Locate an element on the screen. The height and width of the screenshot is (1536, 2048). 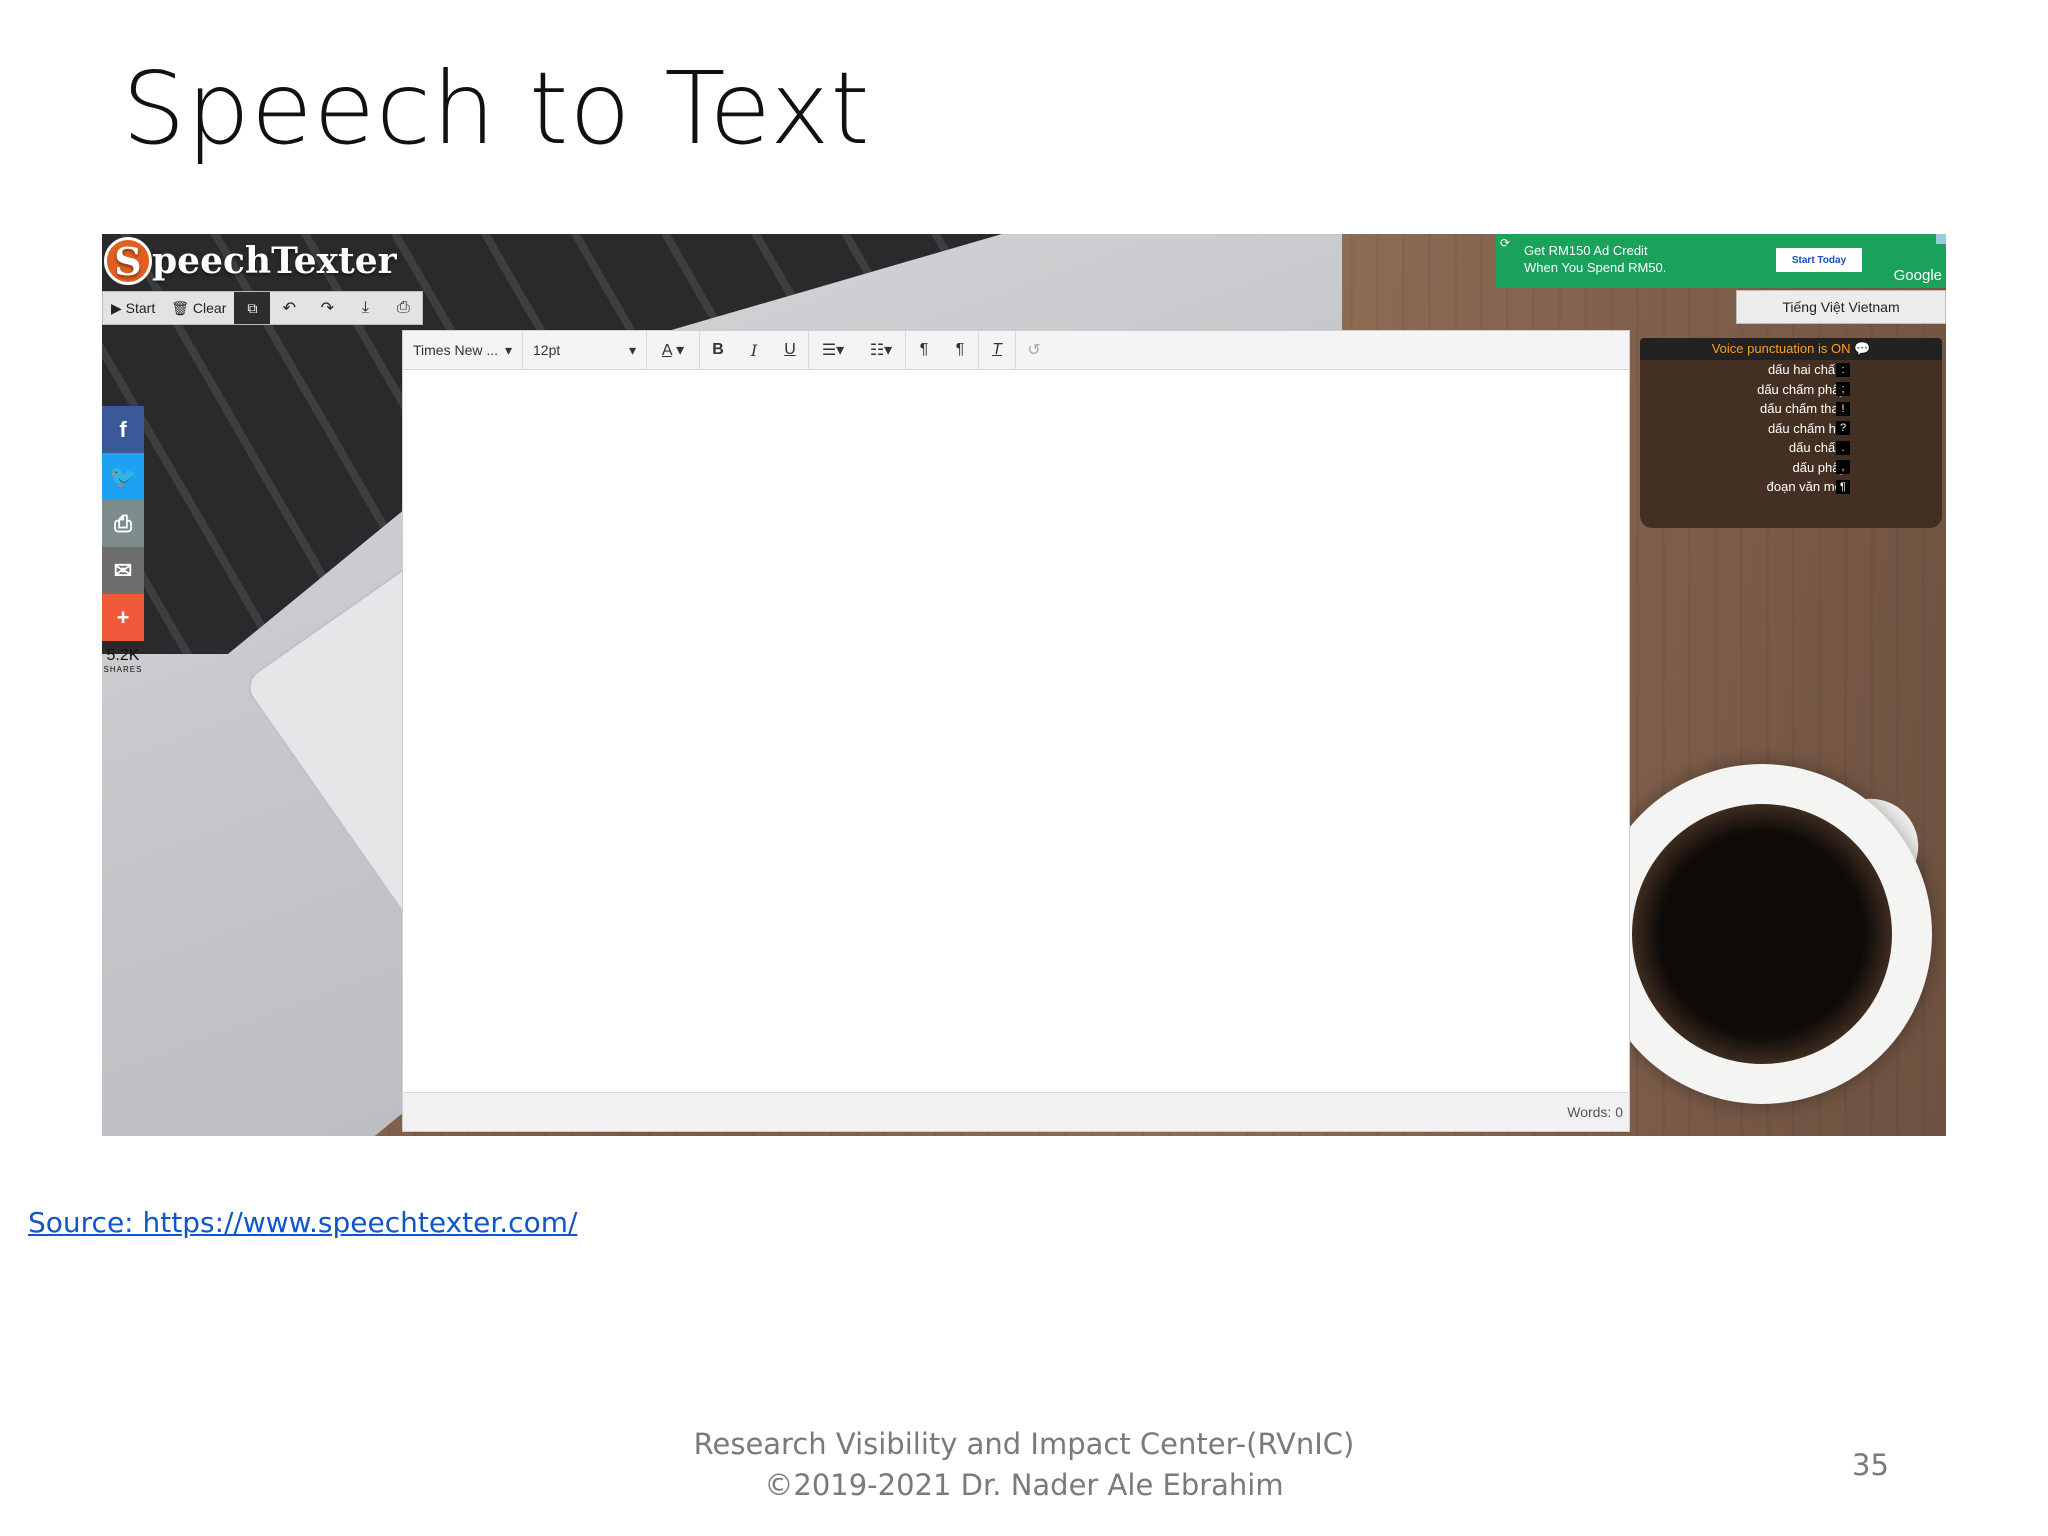
punctuation-label: dấu chấm hỏi is located at coordinates (1806, 428).